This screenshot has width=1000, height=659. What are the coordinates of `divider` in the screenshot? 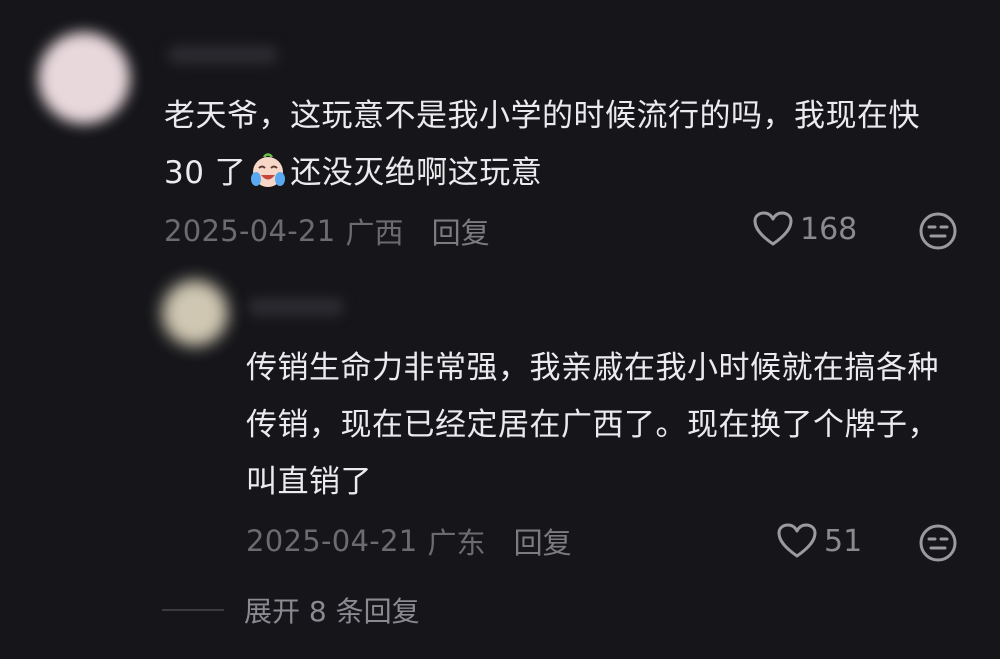 It's located at (193, 610).